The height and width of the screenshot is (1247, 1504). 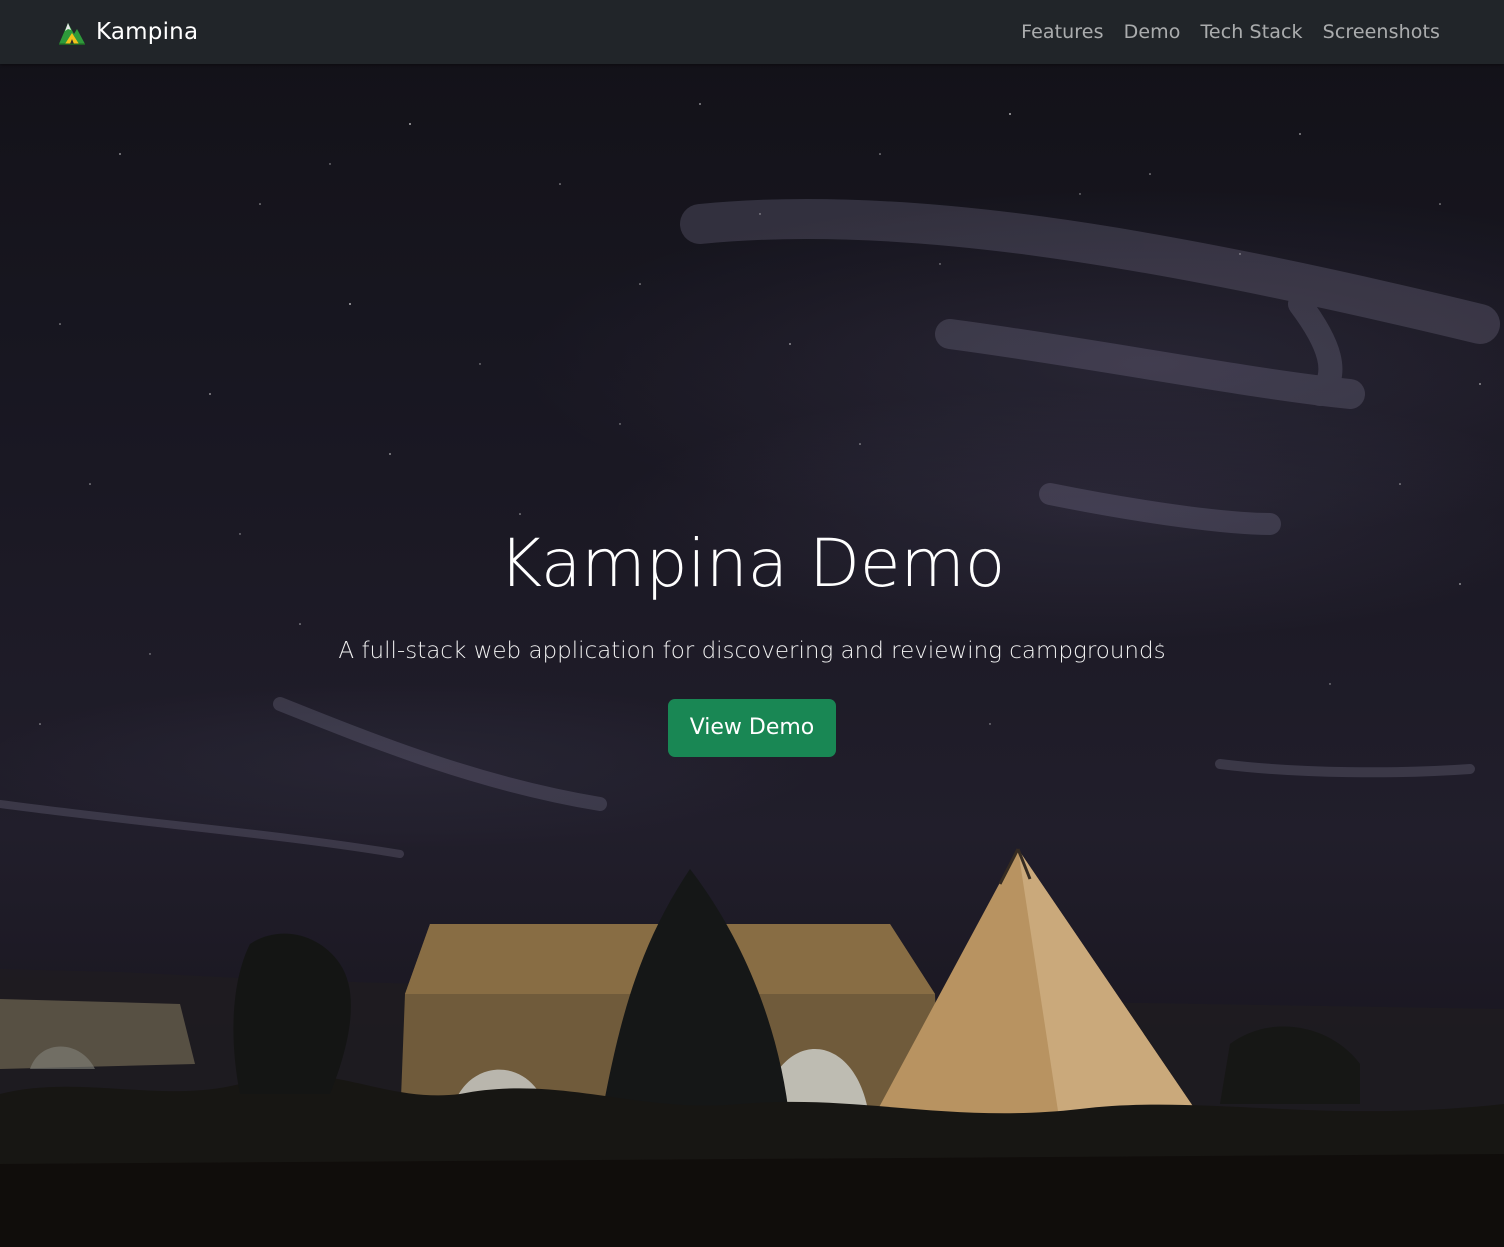 I want to click on hero-title: Kampina Demo, so click(x=752, y=563).